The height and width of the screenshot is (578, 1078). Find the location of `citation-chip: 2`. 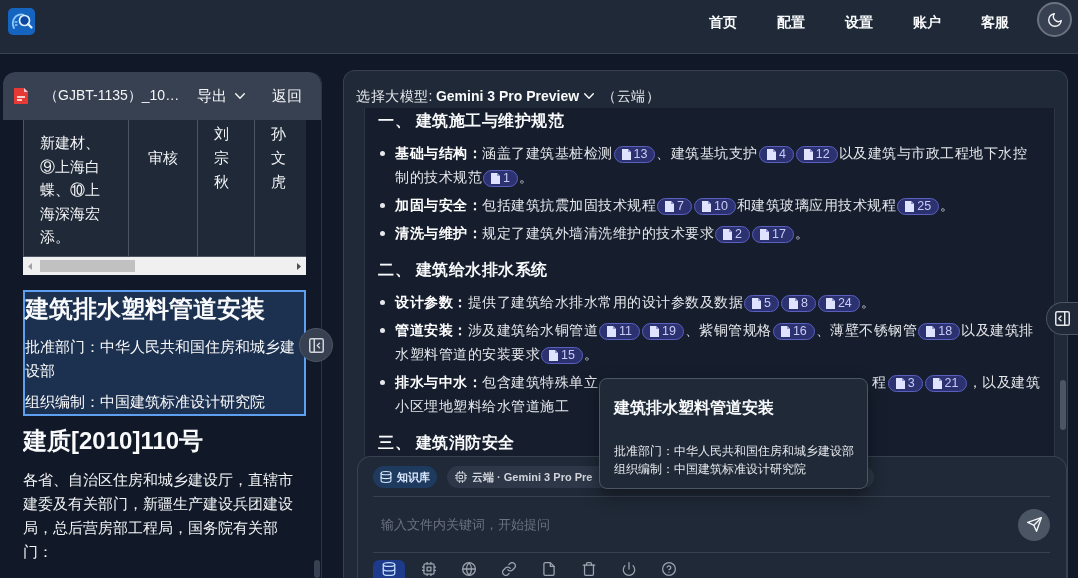

citation-chip: 2 is located at coordinates (732, 234).